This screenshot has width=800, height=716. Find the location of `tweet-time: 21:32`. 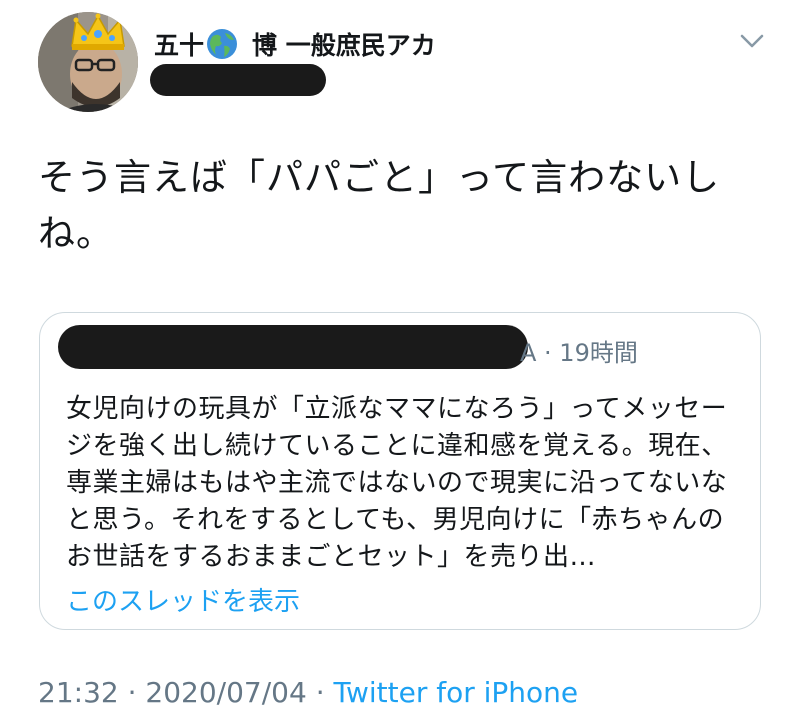

tweet-time: 21:32 is located at coordinates (78, 692).